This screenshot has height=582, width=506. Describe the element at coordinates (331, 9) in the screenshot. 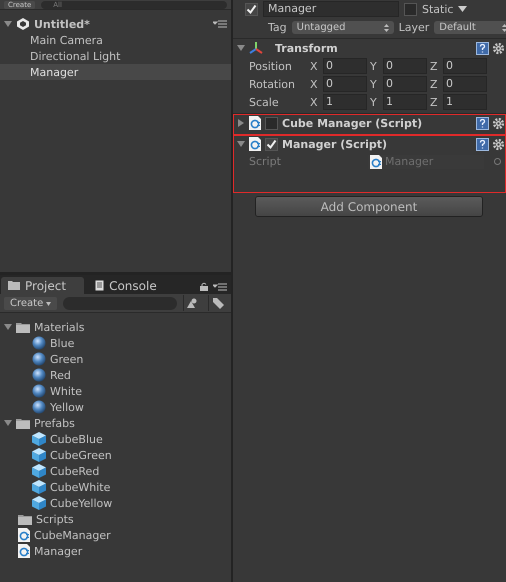

I see `name-field: Manager` at that location.